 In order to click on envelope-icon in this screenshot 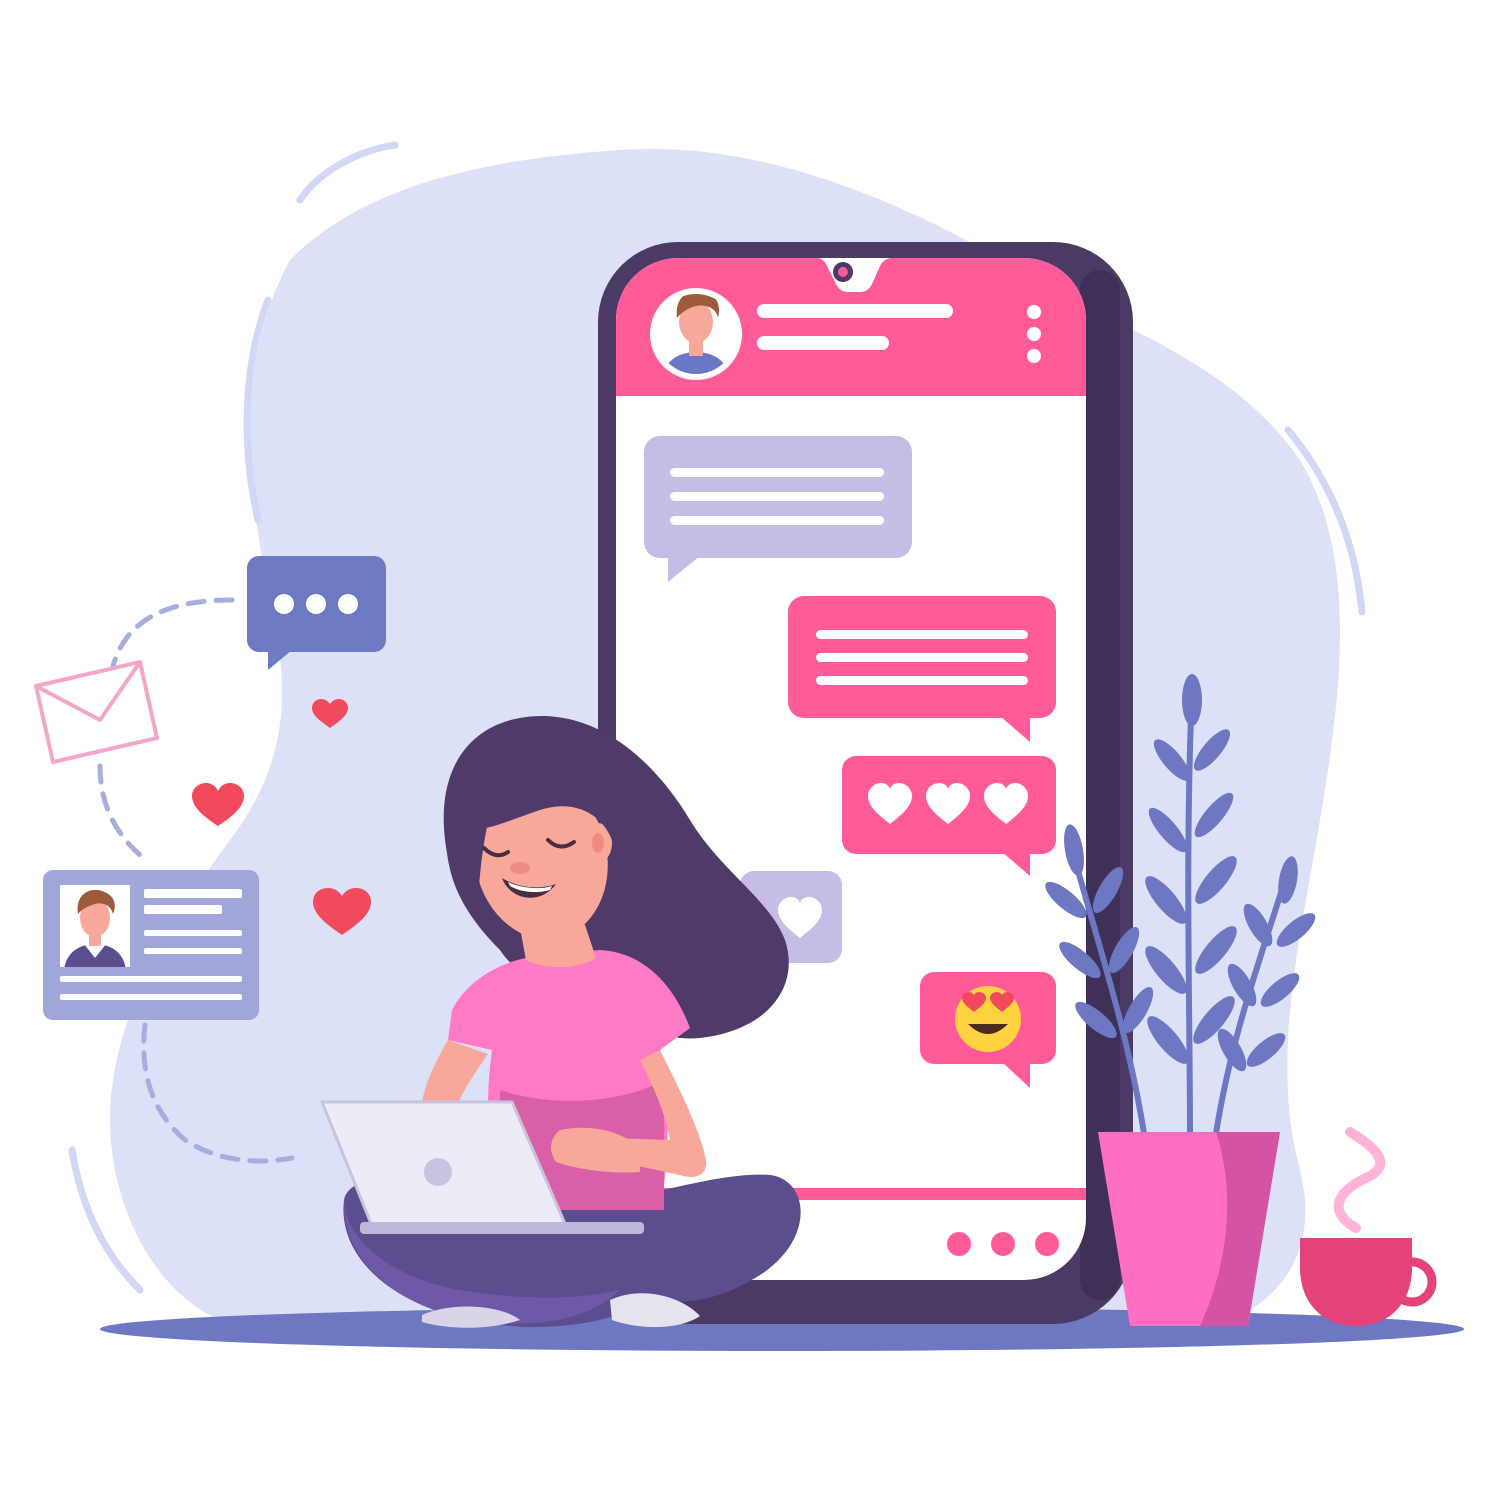, I will do `click(96, 712)`.